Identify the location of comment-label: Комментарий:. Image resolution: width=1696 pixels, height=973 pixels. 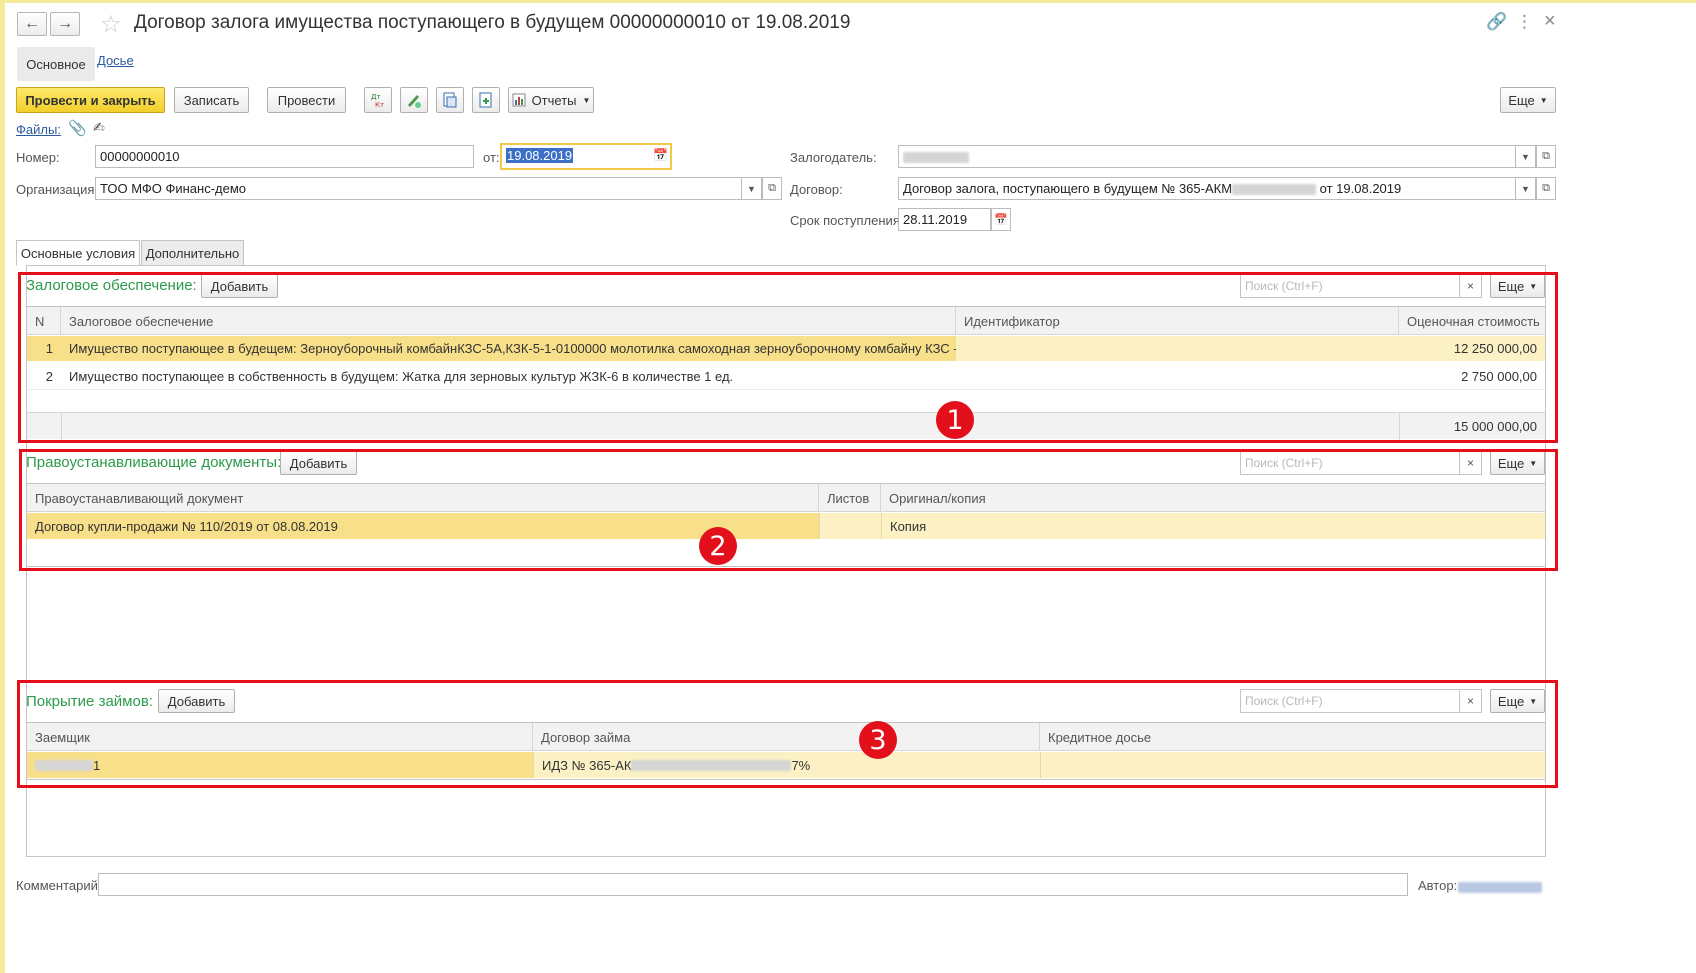
(59, 885).